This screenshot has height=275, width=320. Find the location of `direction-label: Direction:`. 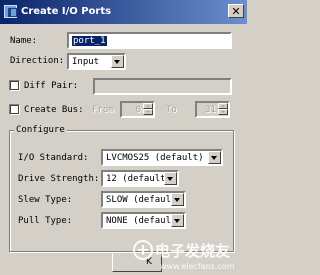

direction-label: Direction: is located at coordinates (37, 61).